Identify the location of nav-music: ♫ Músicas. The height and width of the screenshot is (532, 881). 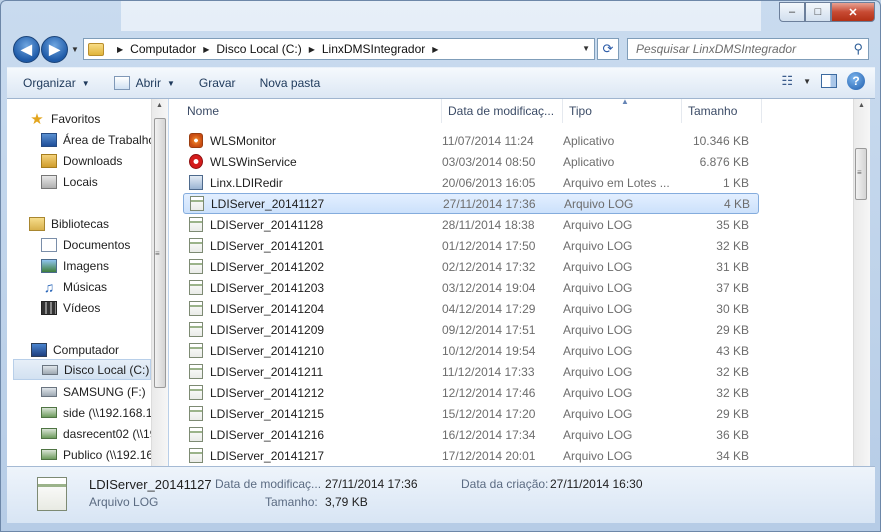
(74, 286).